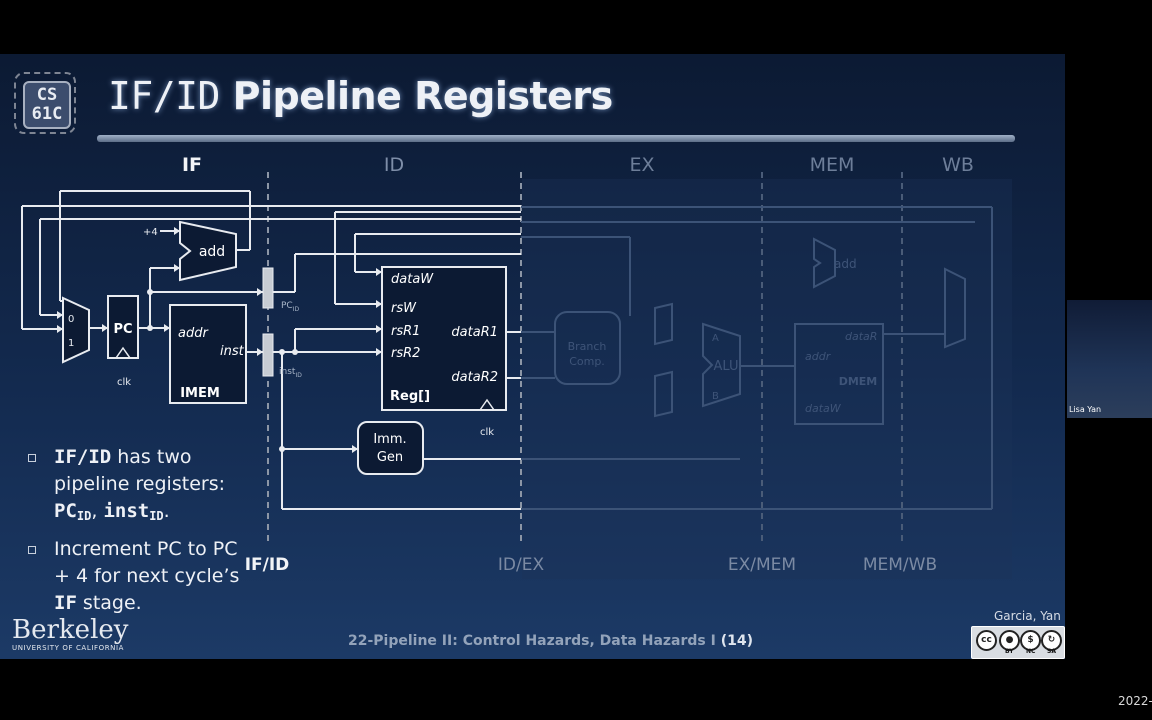 Image resolution: width=1152 pixels, height=720 pixels. I want to click on regfile-rsr2-label: rsR2, so click(405, 353).